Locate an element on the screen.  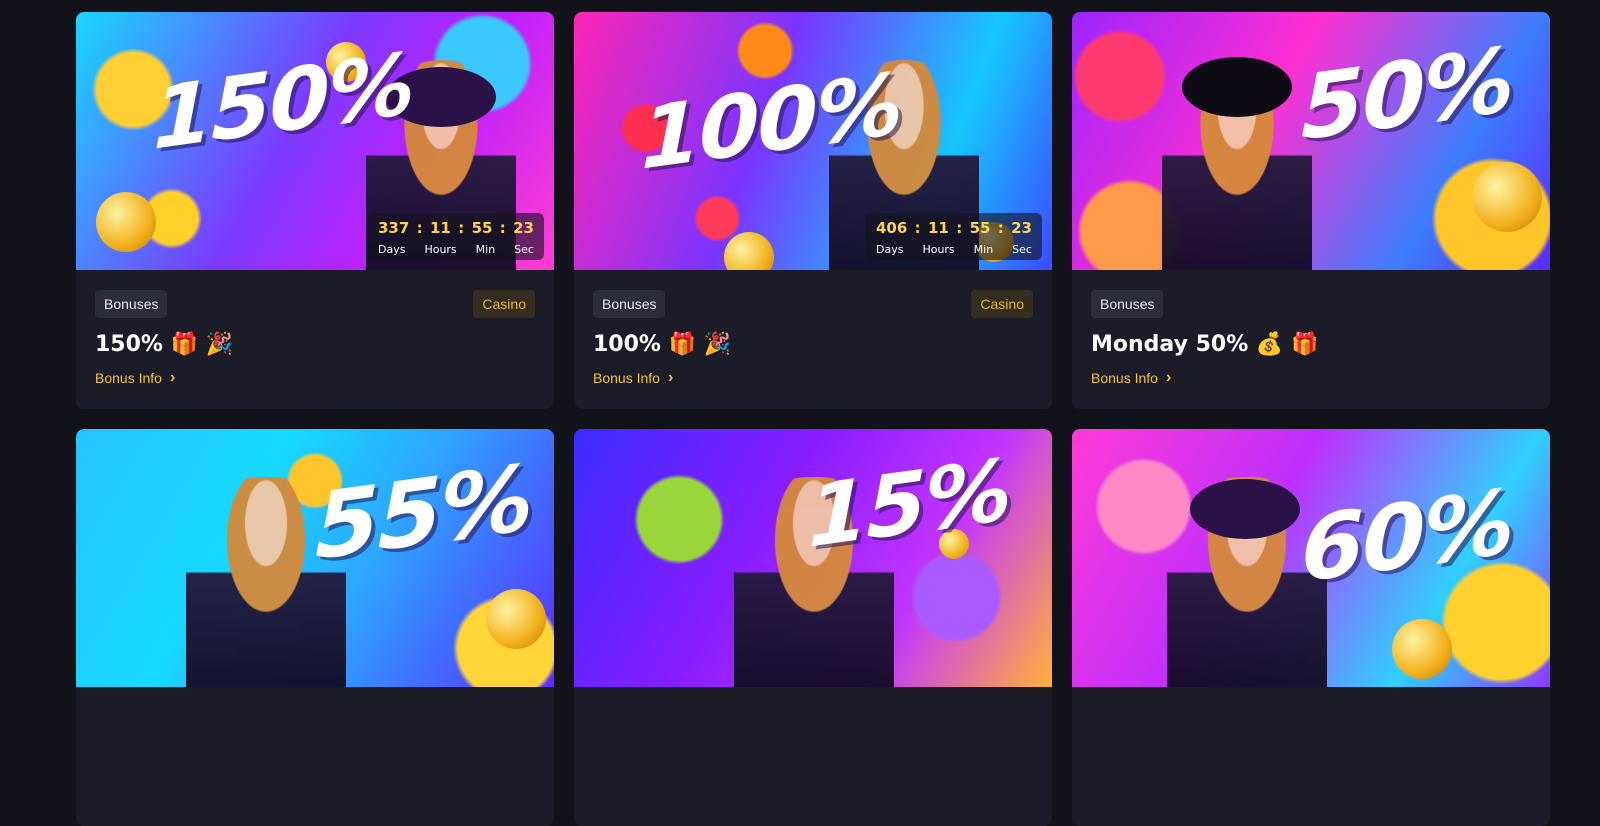
promo-title: 150% 🎁 🎉 is located at coordinates (164, 344).